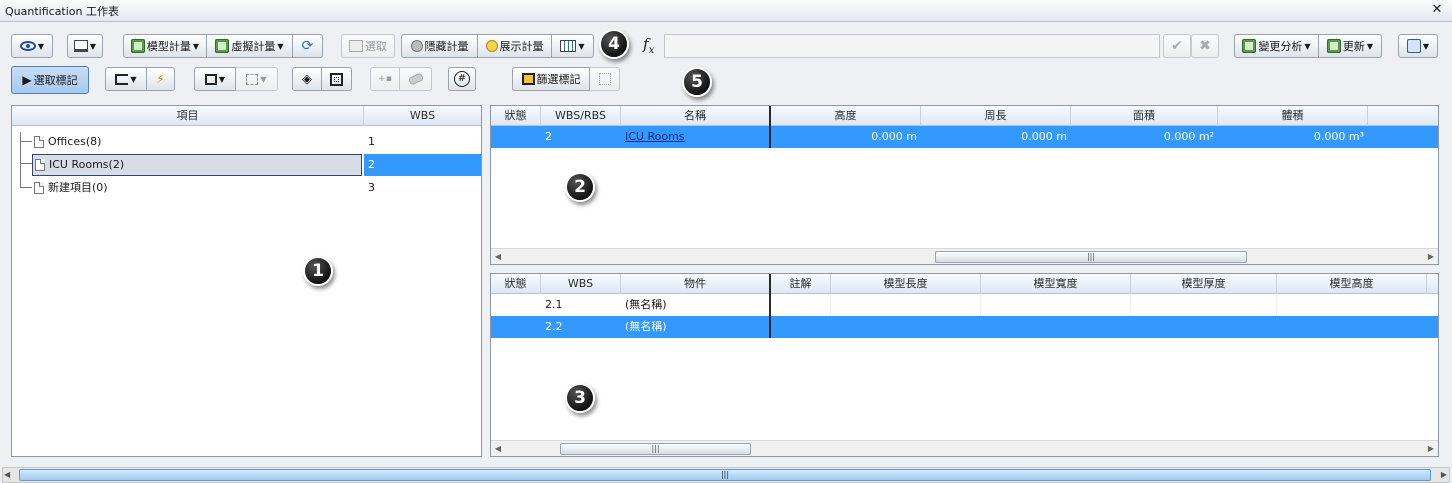 The width and height of the screenshot is (1452, 483). Describe the element at coordinates (697, 82) in the screenshot. I see `callout-5: 5` at that location.